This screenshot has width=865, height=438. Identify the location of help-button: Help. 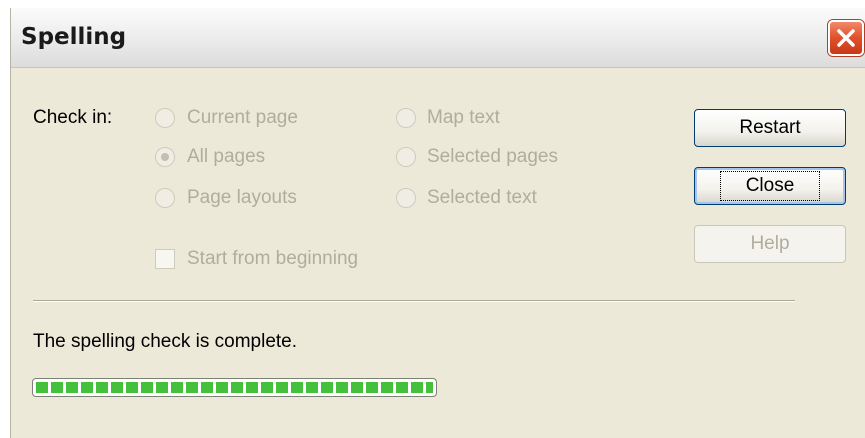
(770, 244).